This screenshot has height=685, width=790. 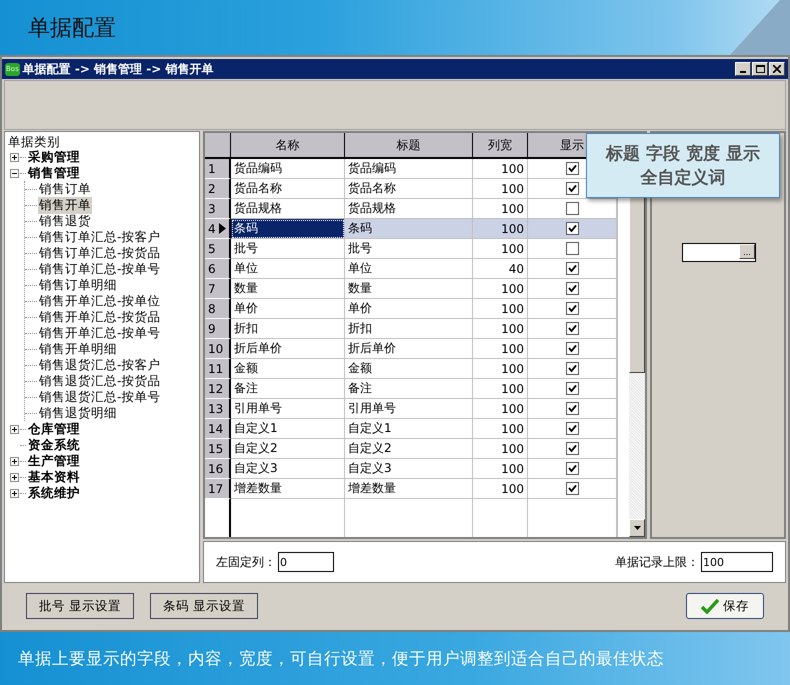 I want to click on row-number: 10, so click(x=218, y=349).